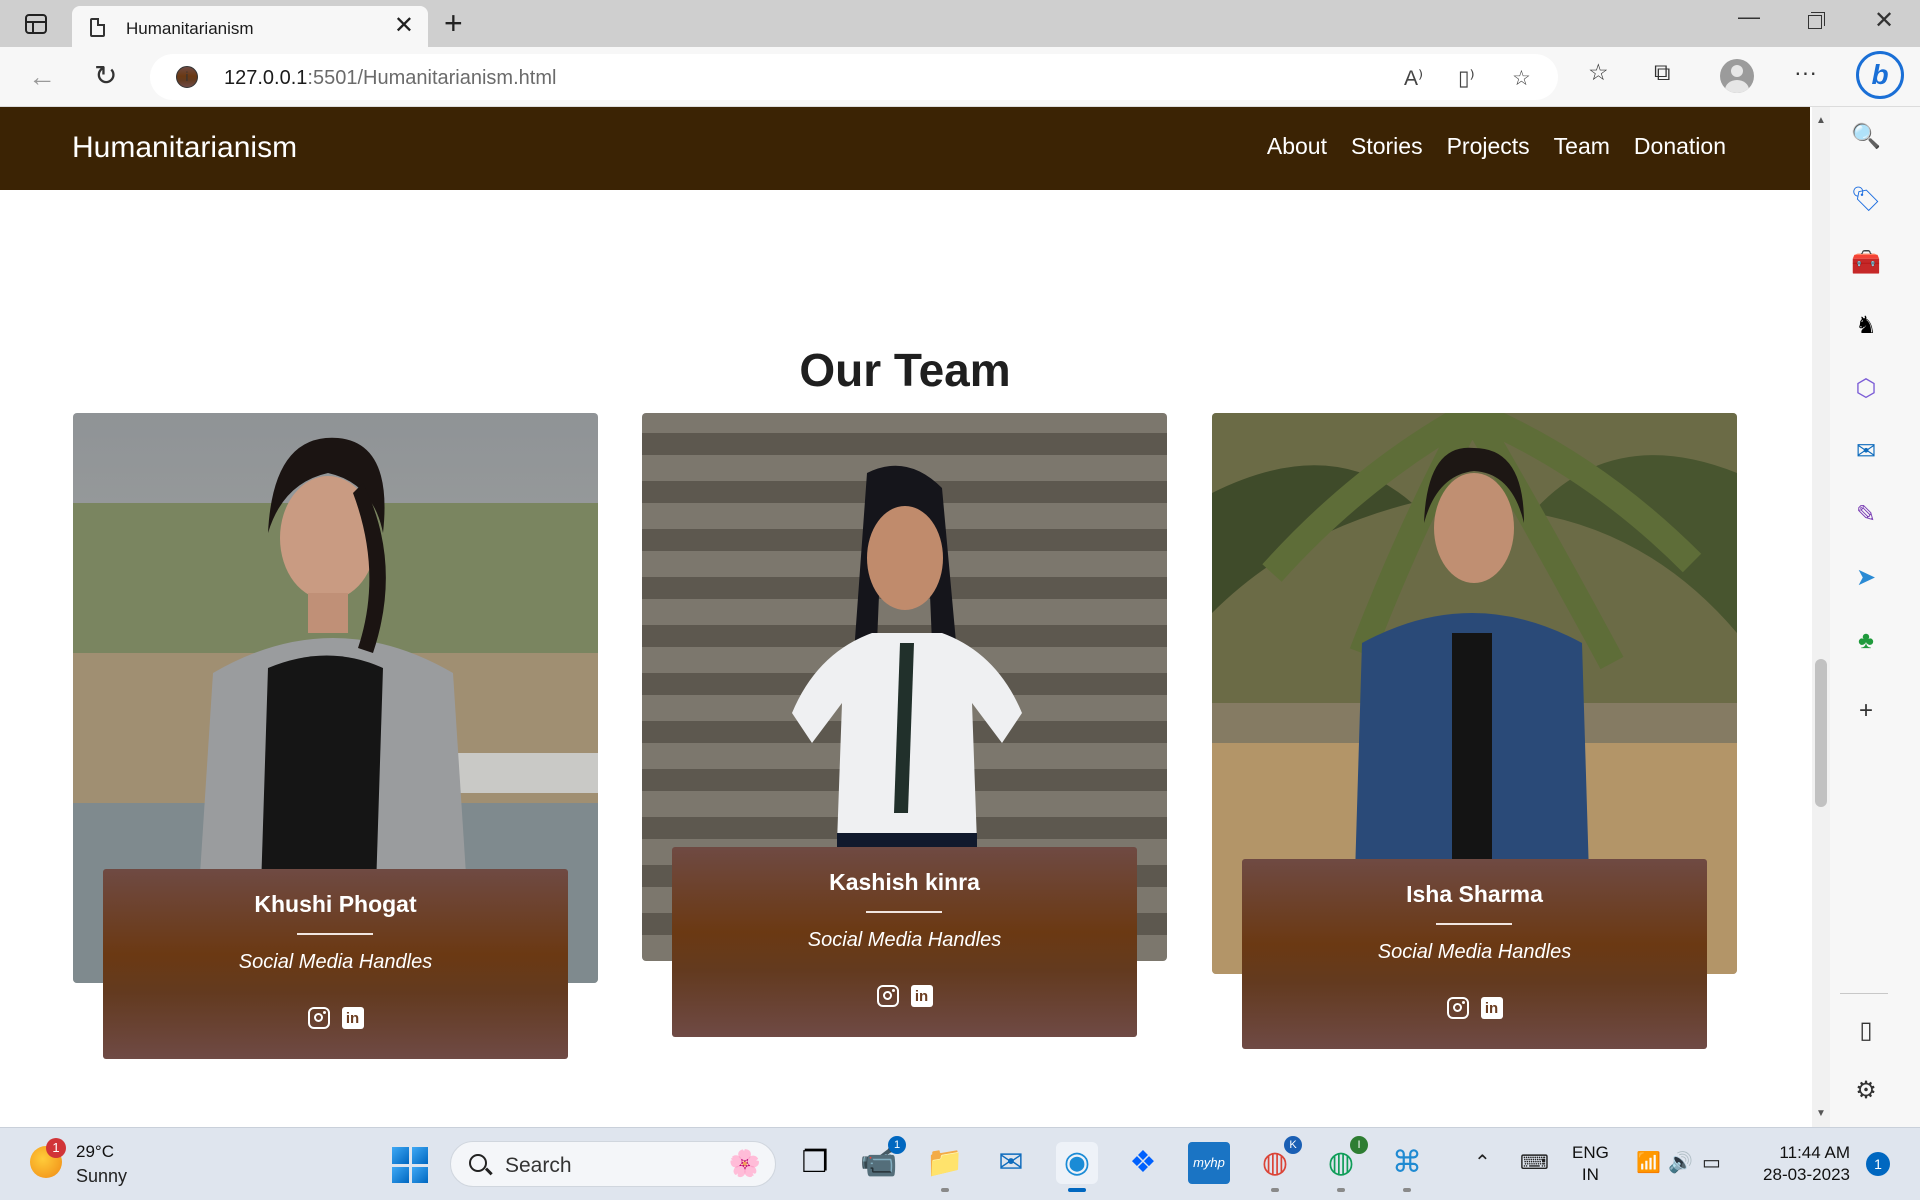 The width and height of the screenshot is (1920, 1200). Describe the element at coordinates (1866, 578) in the screenshot. I see `send-icon: ➤` at that location.